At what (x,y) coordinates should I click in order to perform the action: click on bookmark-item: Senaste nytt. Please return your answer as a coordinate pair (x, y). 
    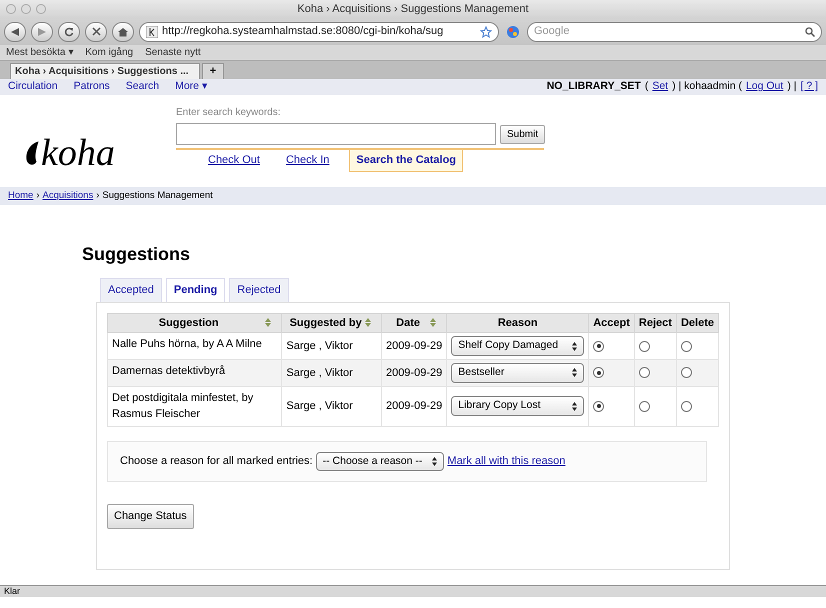
    Looking at the image, I should click on (173, 52).